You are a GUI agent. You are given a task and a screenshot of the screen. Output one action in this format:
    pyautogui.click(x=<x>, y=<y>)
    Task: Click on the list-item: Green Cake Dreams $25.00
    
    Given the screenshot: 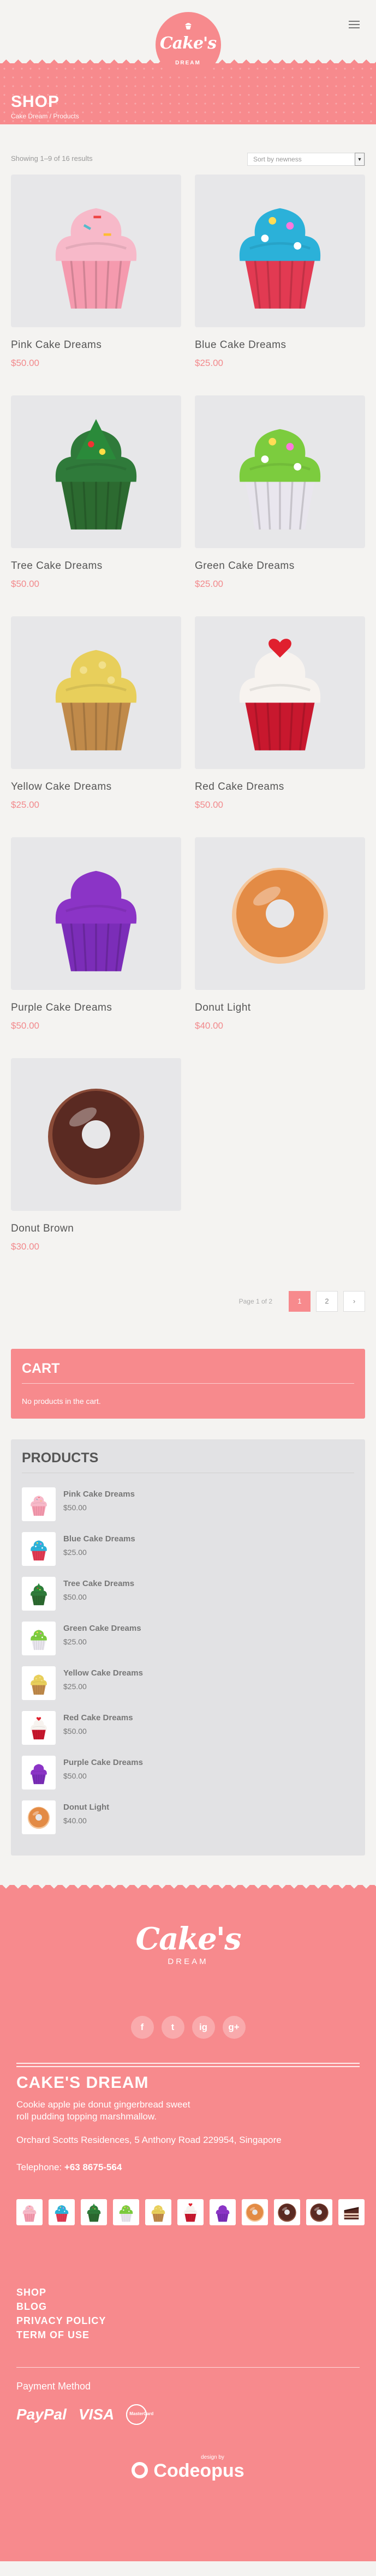 What is the action you would take?
    pyautogui.click(x=188, y=1644)
    